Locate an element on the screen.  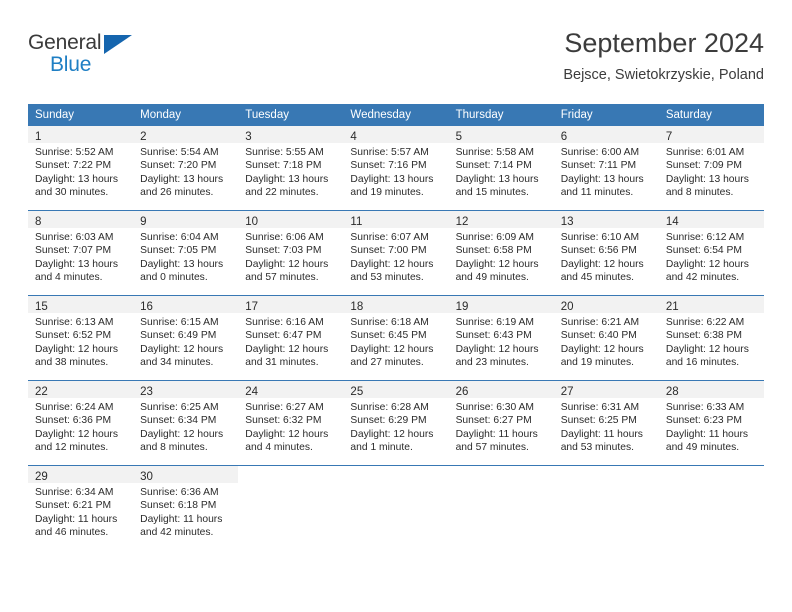
sunset-text: Sunset: 7:00 PM is located at coordinates (388, 251).